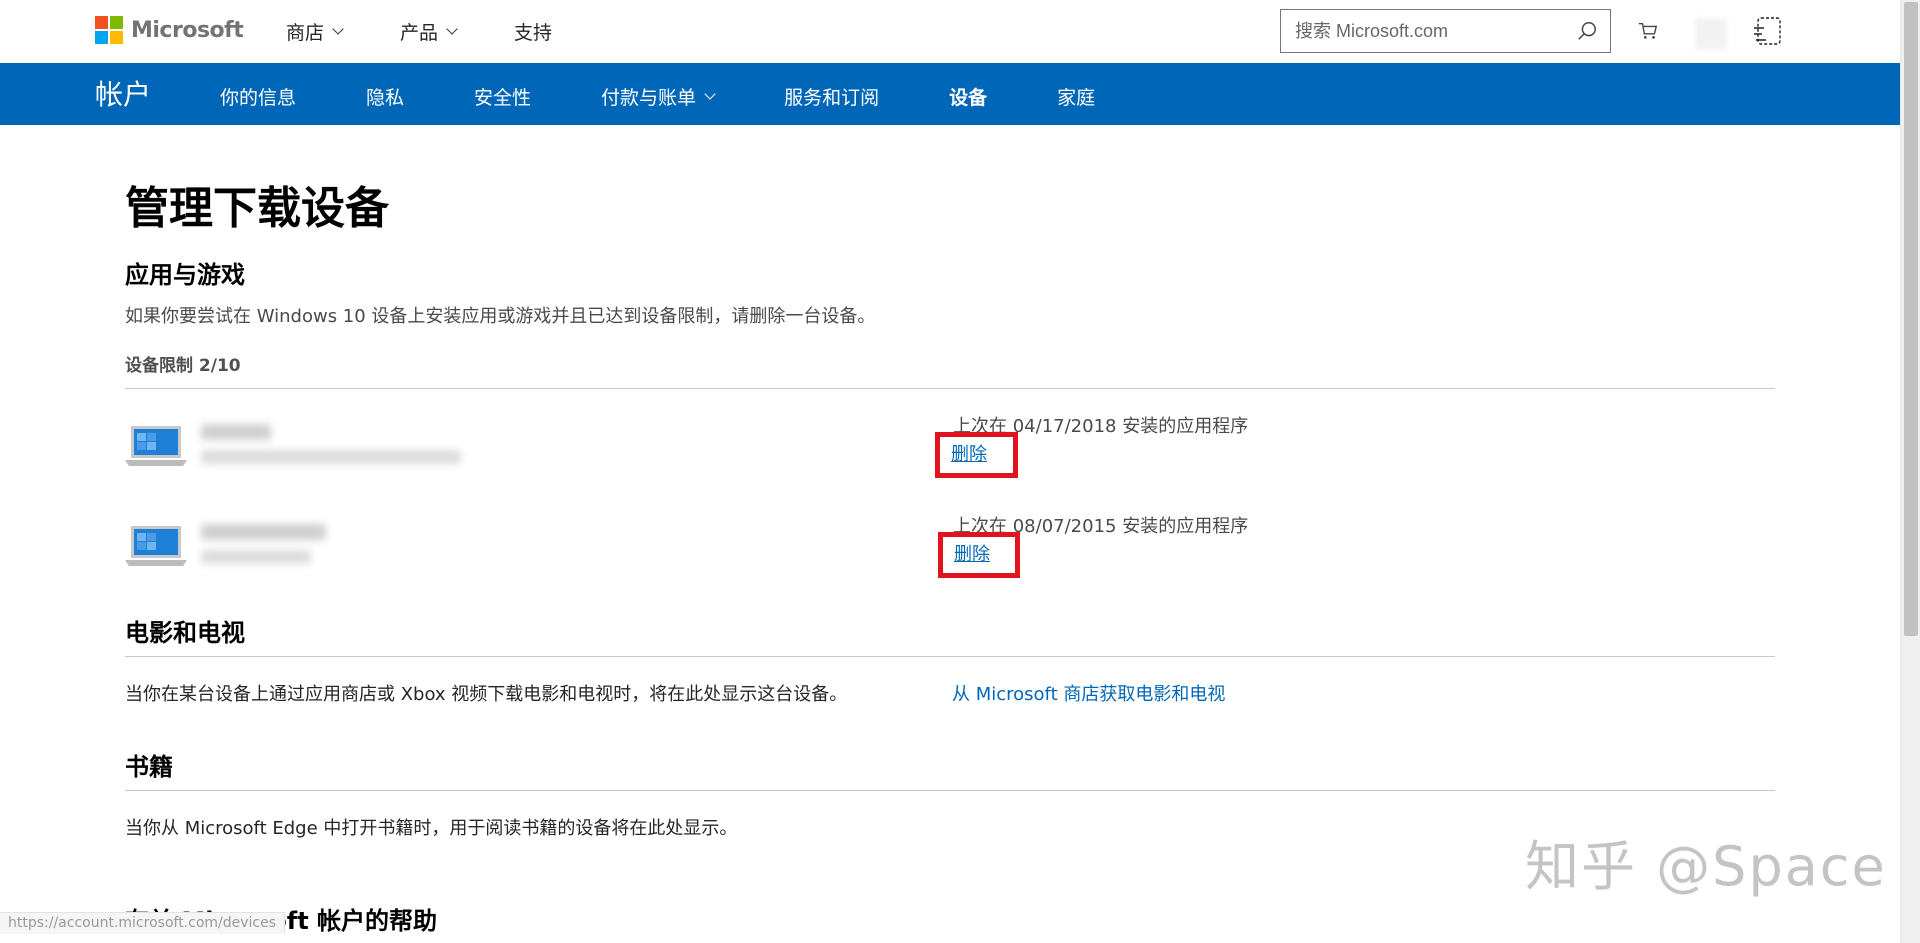 Image resolution: width=1920 pixels, height=943 pixels. What do you see at coordinates (1768, 32) in the screenshot?
I see `profile-icon` at bounding box center [1768, 32].